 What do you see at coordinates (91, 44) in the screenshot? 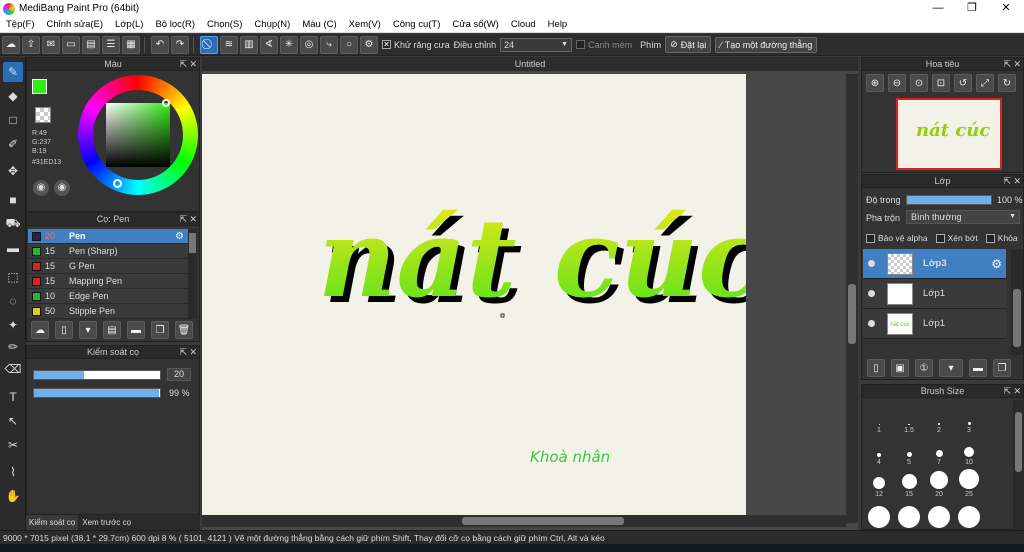
I see `document-icon: ▤` at bounding box center [91, 44].